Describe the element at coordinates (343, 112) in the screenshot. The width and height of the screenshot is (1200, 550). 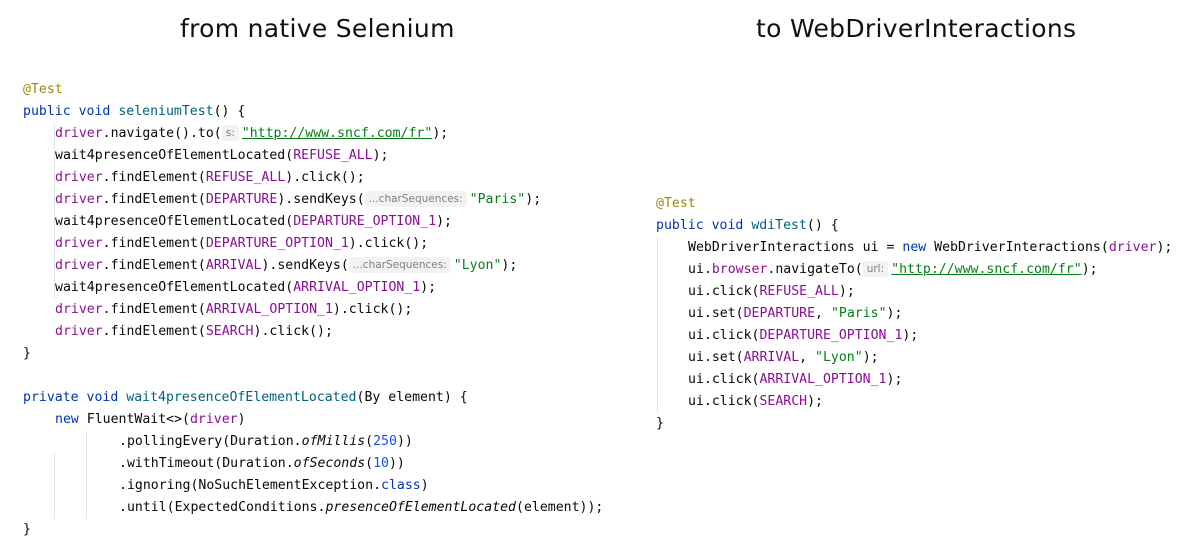
I see `code-line: public void seleniumTest() {` at that location.